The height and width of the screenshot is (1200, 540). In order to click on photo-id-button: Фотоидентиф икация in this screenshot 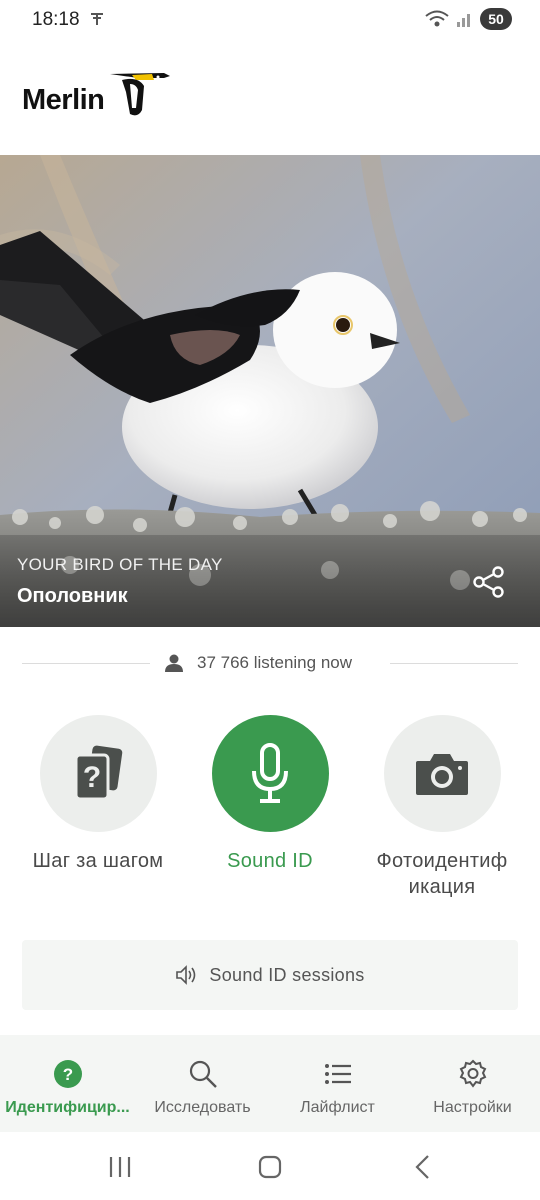, I will do `click(442, 807)`.